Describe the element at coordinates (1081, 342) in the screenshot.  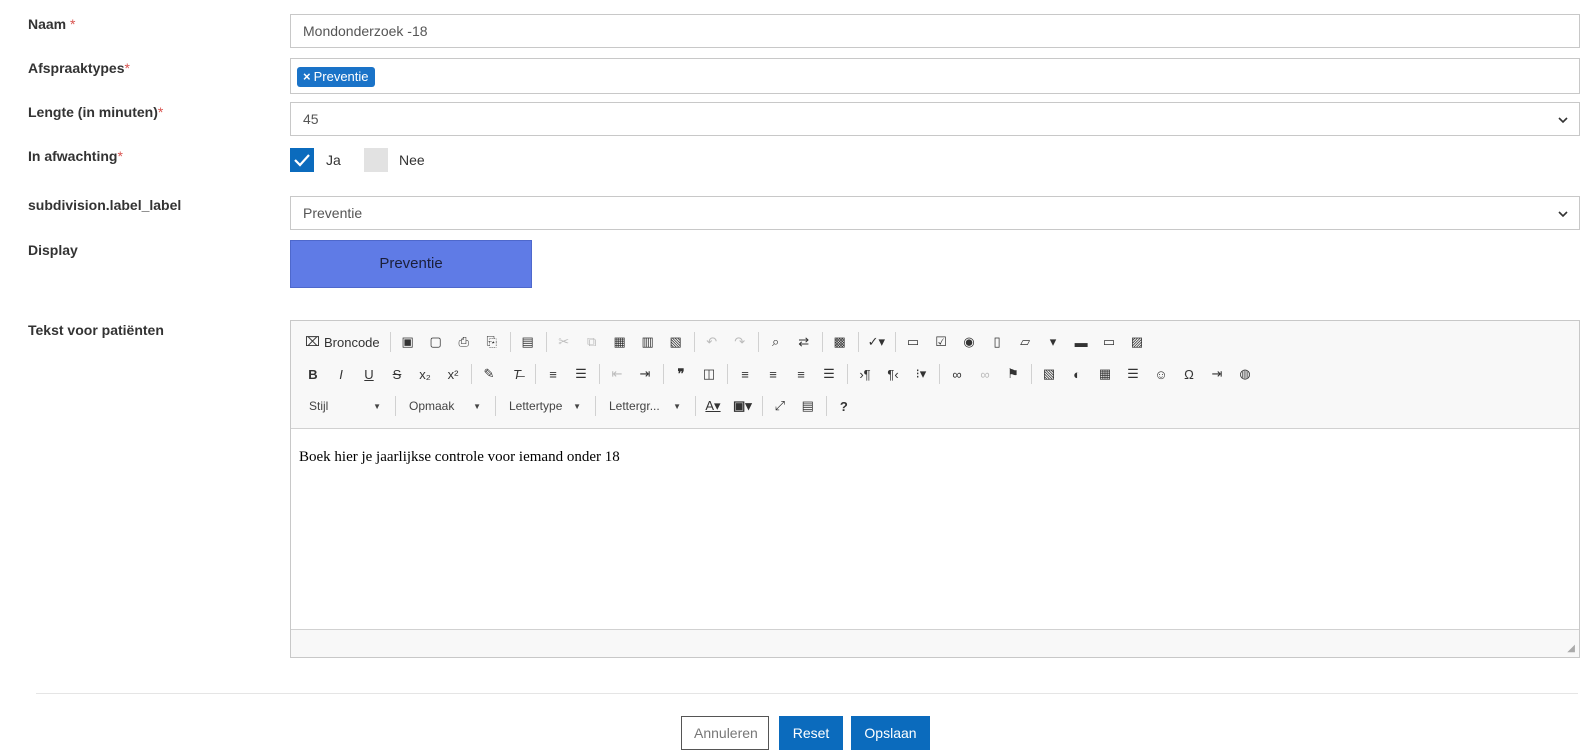
I see `button-field-icon: ▬` at that location.